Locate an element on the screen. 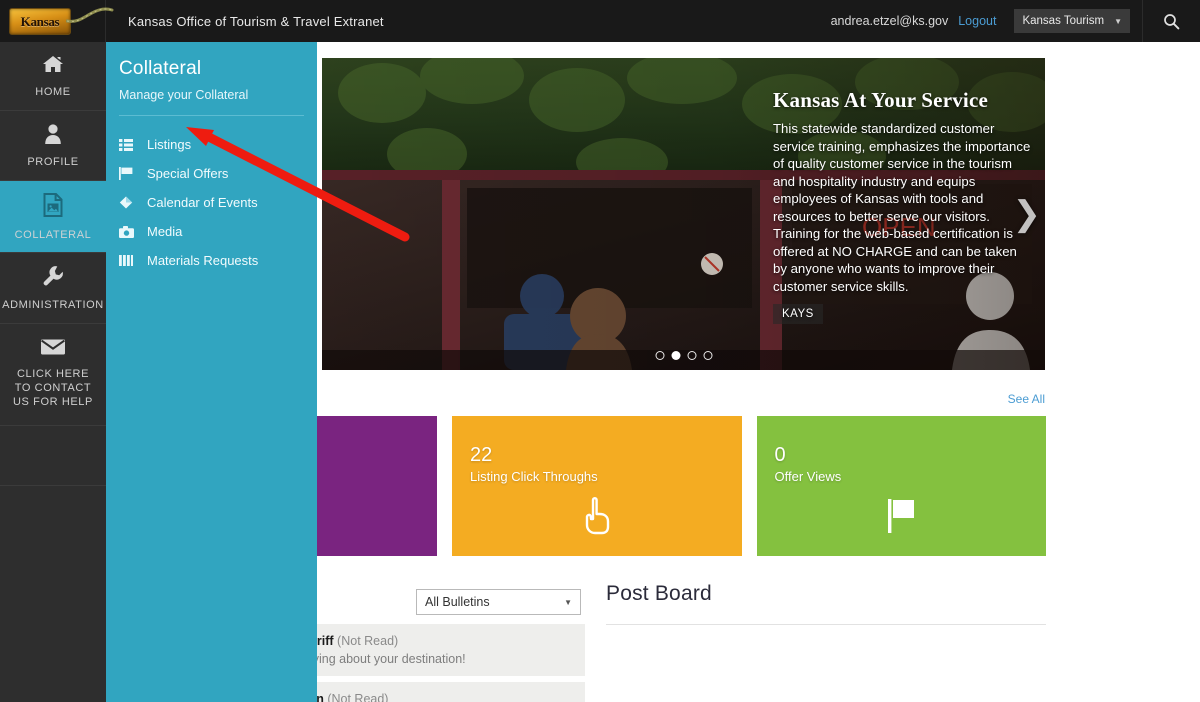 This screenshot has height=702, width=1200. bulletin-title-row: rmation (Not Read) is located at coordinates (425, 697).